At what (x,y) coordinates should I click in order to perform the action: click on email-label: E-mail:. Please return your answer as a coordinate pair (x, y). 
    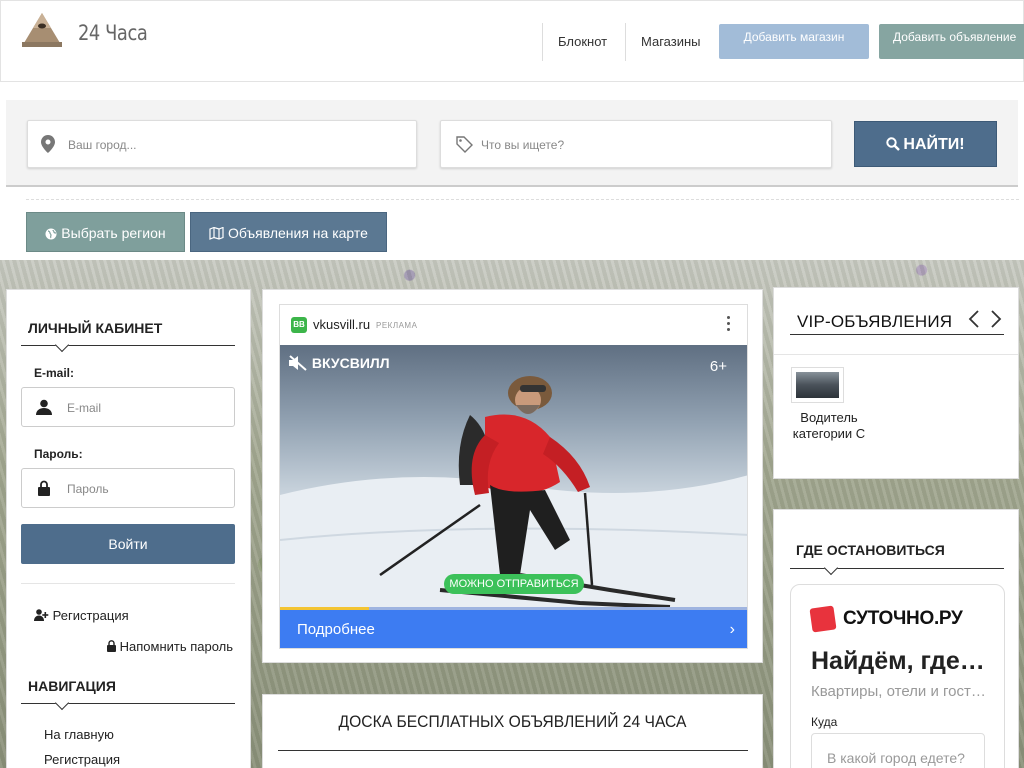
    Looking at the image, I should click on (54, 373).